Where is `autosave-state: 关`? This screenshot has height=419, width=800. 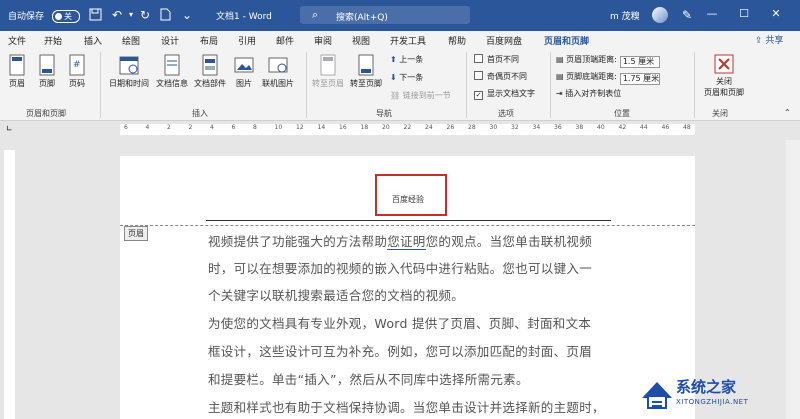 autosave-state: 关 is located at coordinates (68, 16).